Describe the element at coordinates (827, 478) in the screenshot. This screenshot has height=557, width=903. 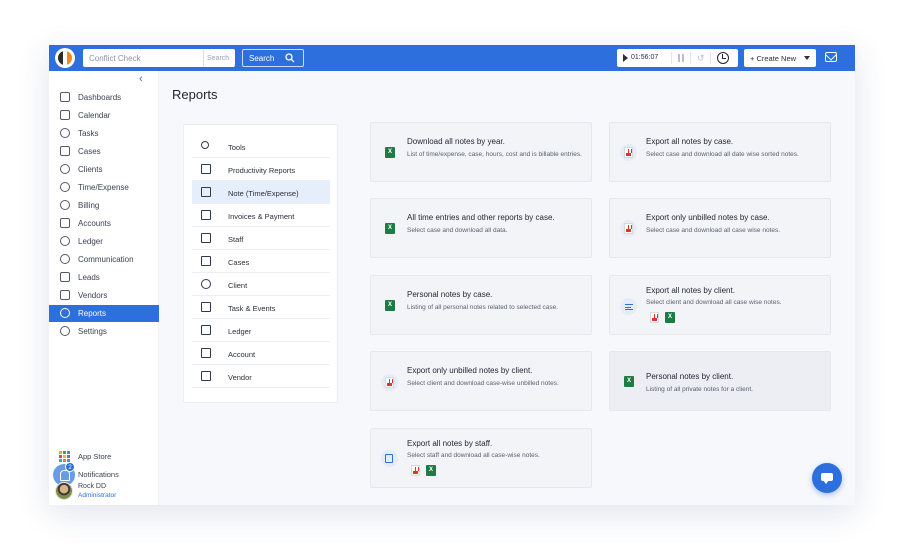
I see `chat-button` at that location.